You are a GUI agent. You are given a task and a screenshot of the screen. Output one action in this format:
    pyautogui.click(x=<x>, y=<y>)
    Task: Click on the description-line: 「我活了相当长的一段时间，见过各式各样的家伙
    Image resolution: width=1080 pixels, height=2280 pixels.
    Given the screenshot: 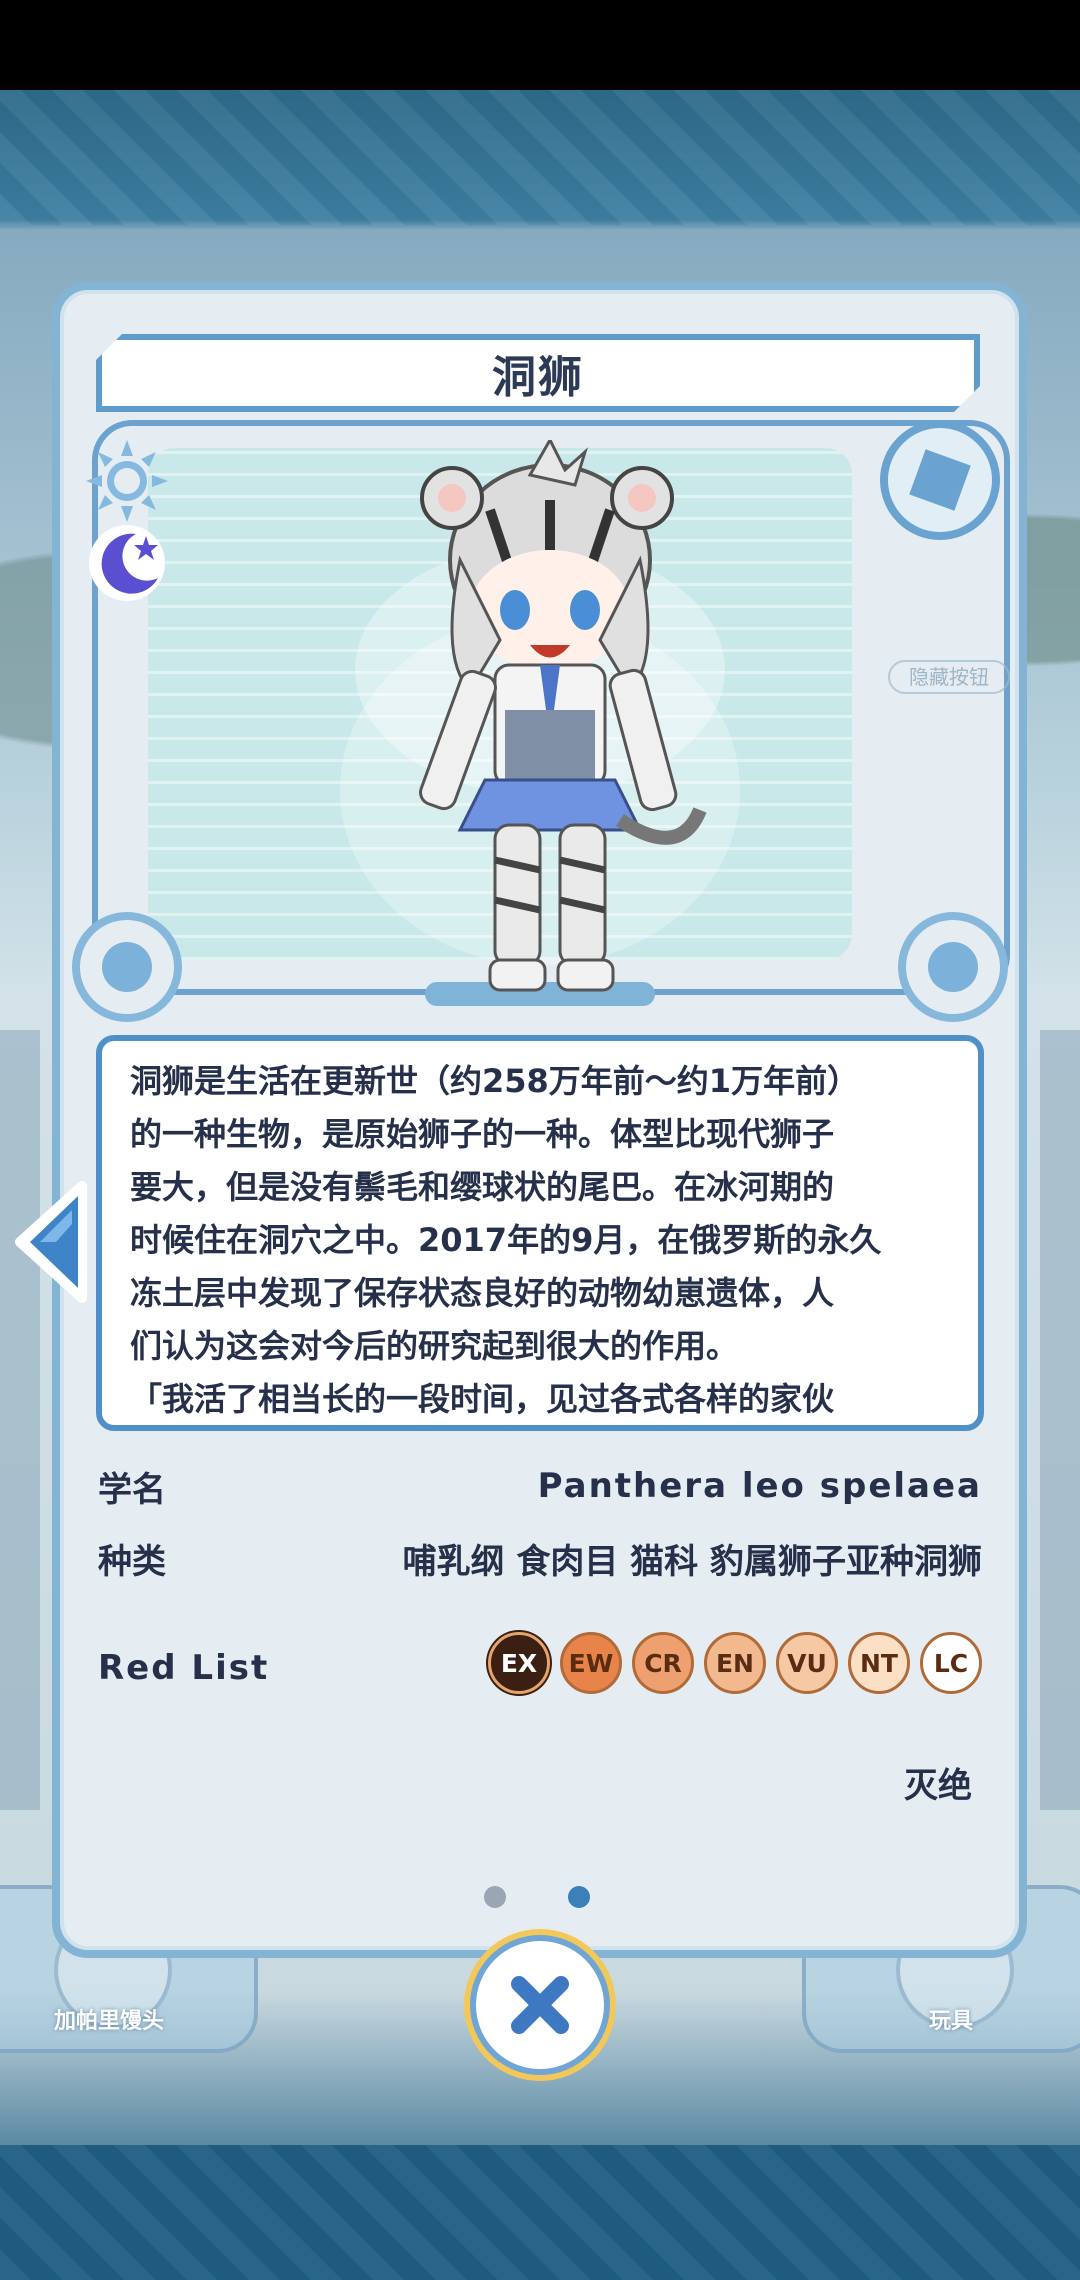 What is the action you would take?
    pyautogui.click(x=482, y=1399)
    